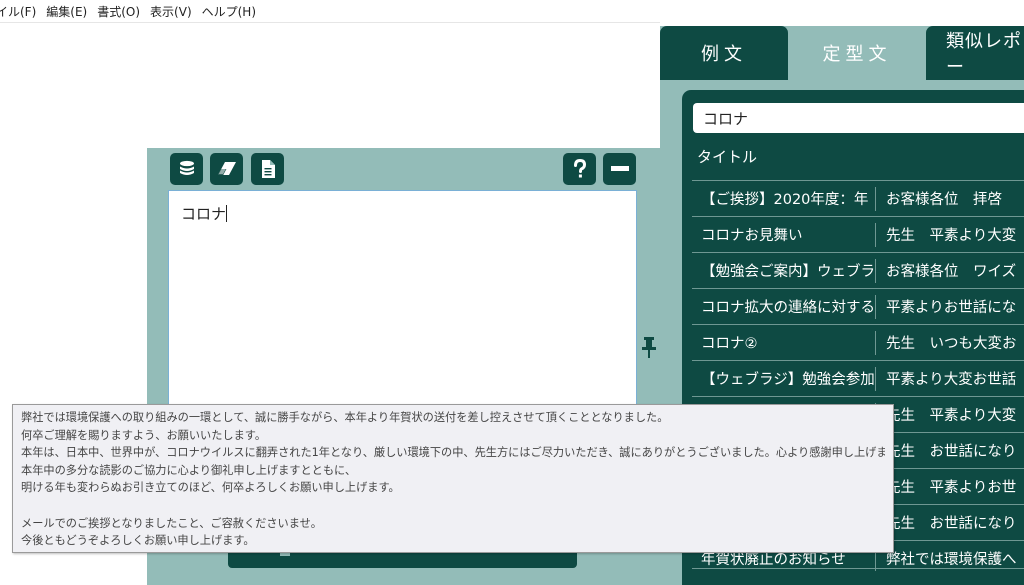 This screenshot has height=585, width=1024. What do you see at coordinates (118, 11) in the screenshot?
I see `menu-format: 書式(O)` at bounding box center [118, 11].